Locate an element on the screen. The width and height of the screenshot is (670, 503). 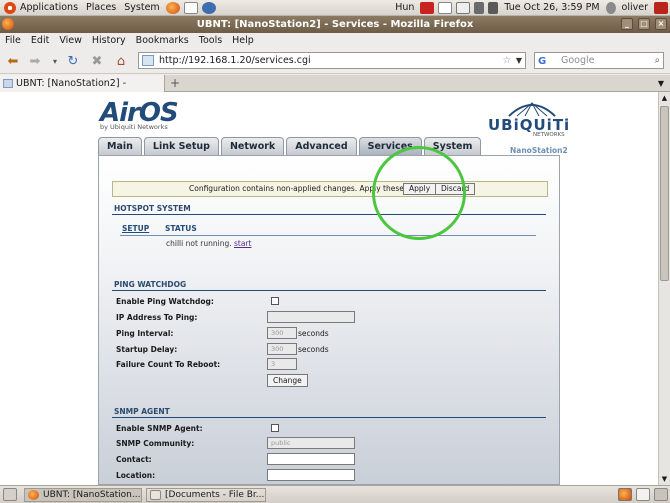
tab-link-setup: Link Setup is located at coordinates (181, 146).